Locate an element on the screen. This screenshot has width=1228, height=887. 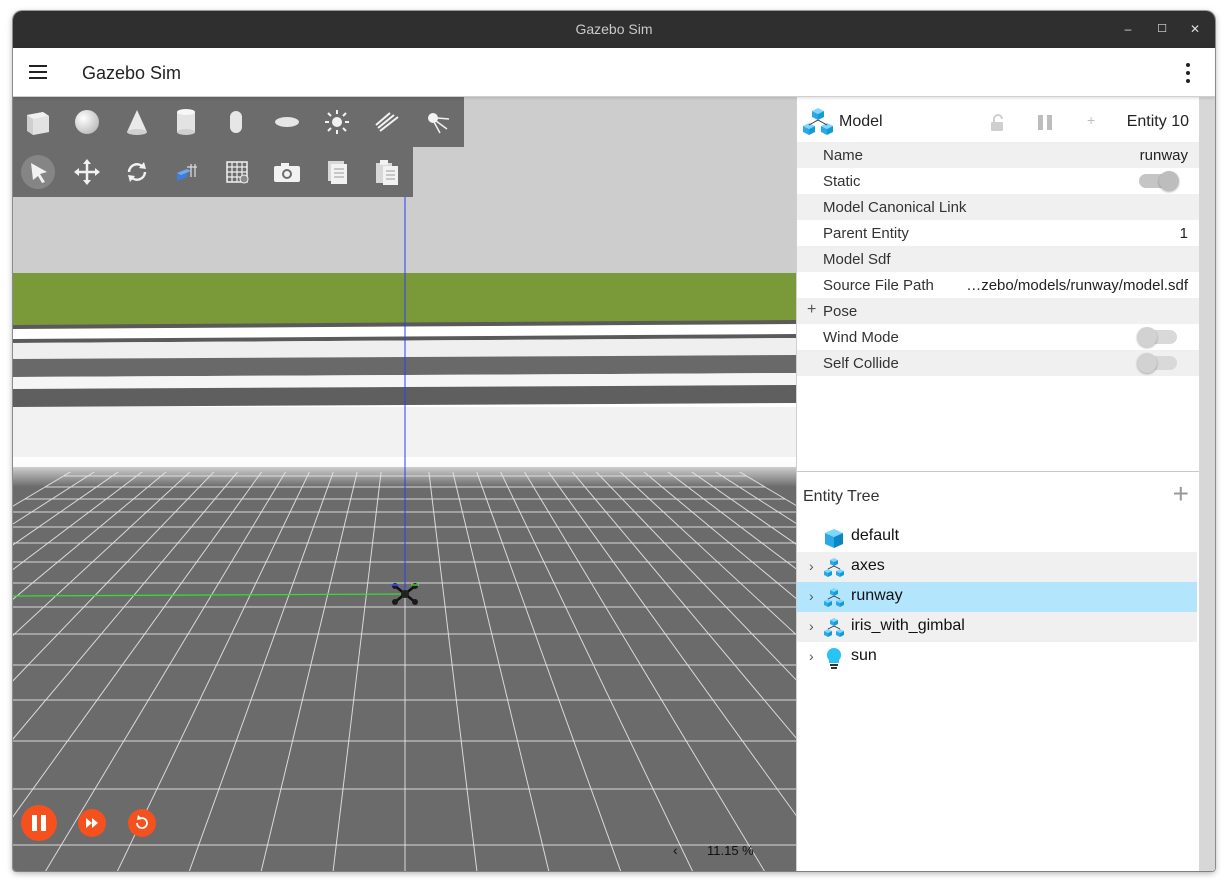
property-label: Parent Entity is located at coordinates (866, 233).